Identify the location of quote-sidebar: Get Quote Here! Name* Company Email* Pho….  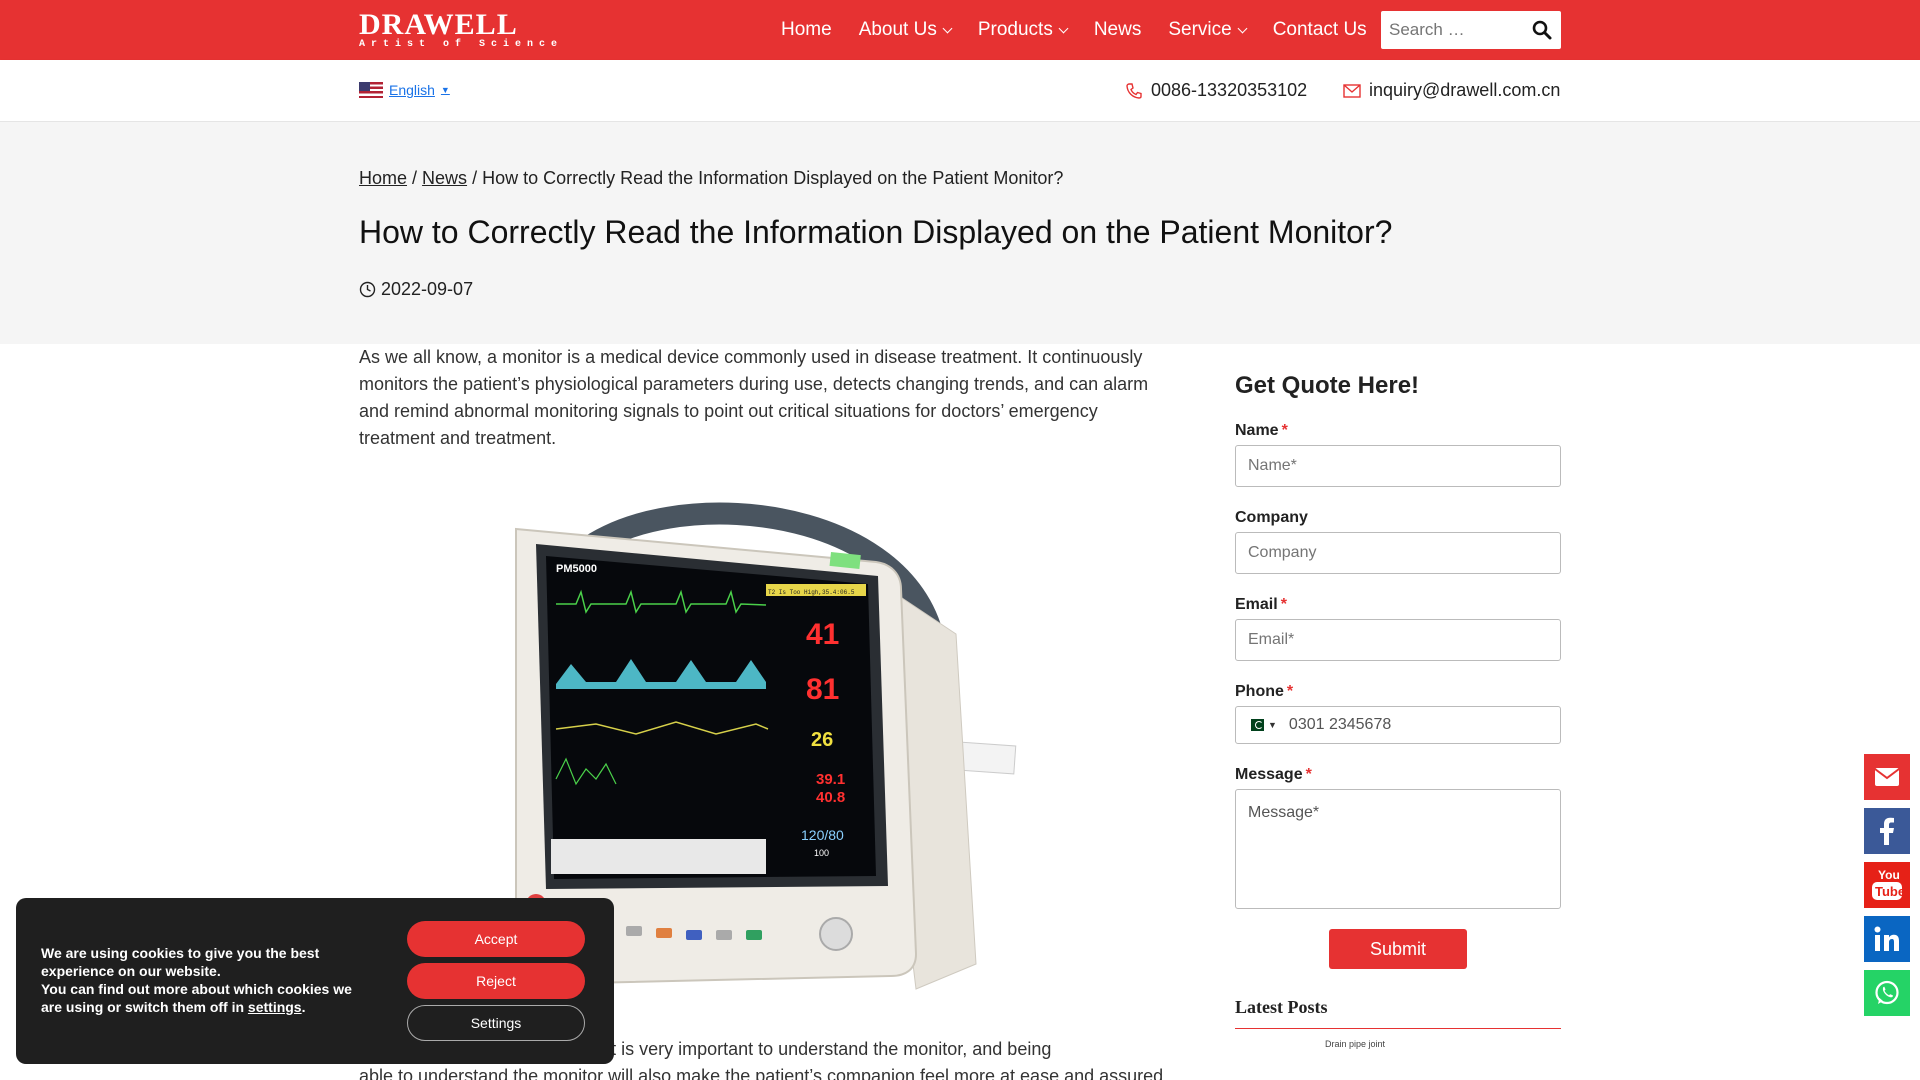
(1398, 696).